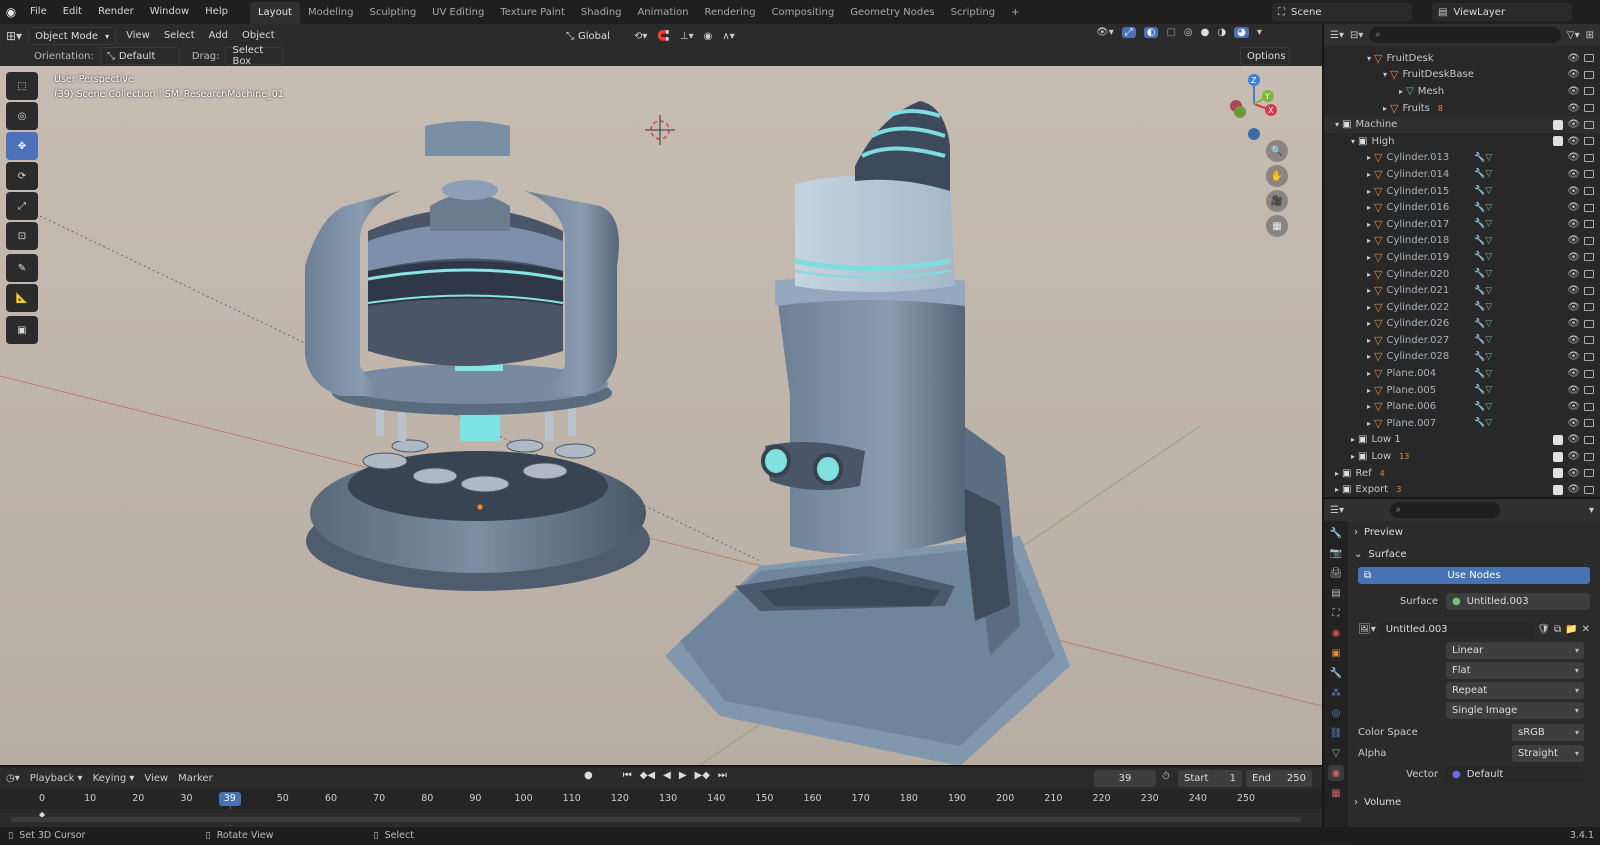  What do you see at coordinates (1125, 778) in the screenshot?
I see `current-frame-field: 39` at bounding box center [1125, 778].